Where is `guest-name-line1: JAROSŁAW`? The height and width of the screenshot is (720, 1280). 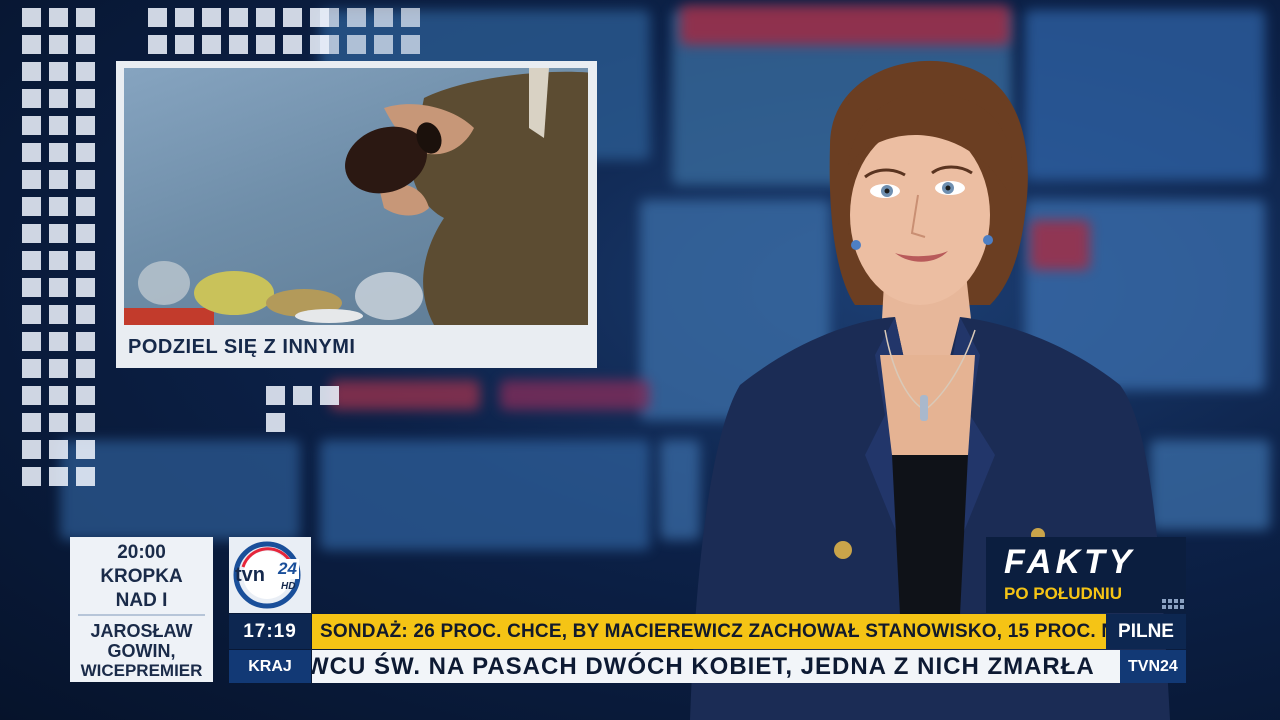 guest-name-line1: JAROSŁAW is located at coordinates (141, 631).